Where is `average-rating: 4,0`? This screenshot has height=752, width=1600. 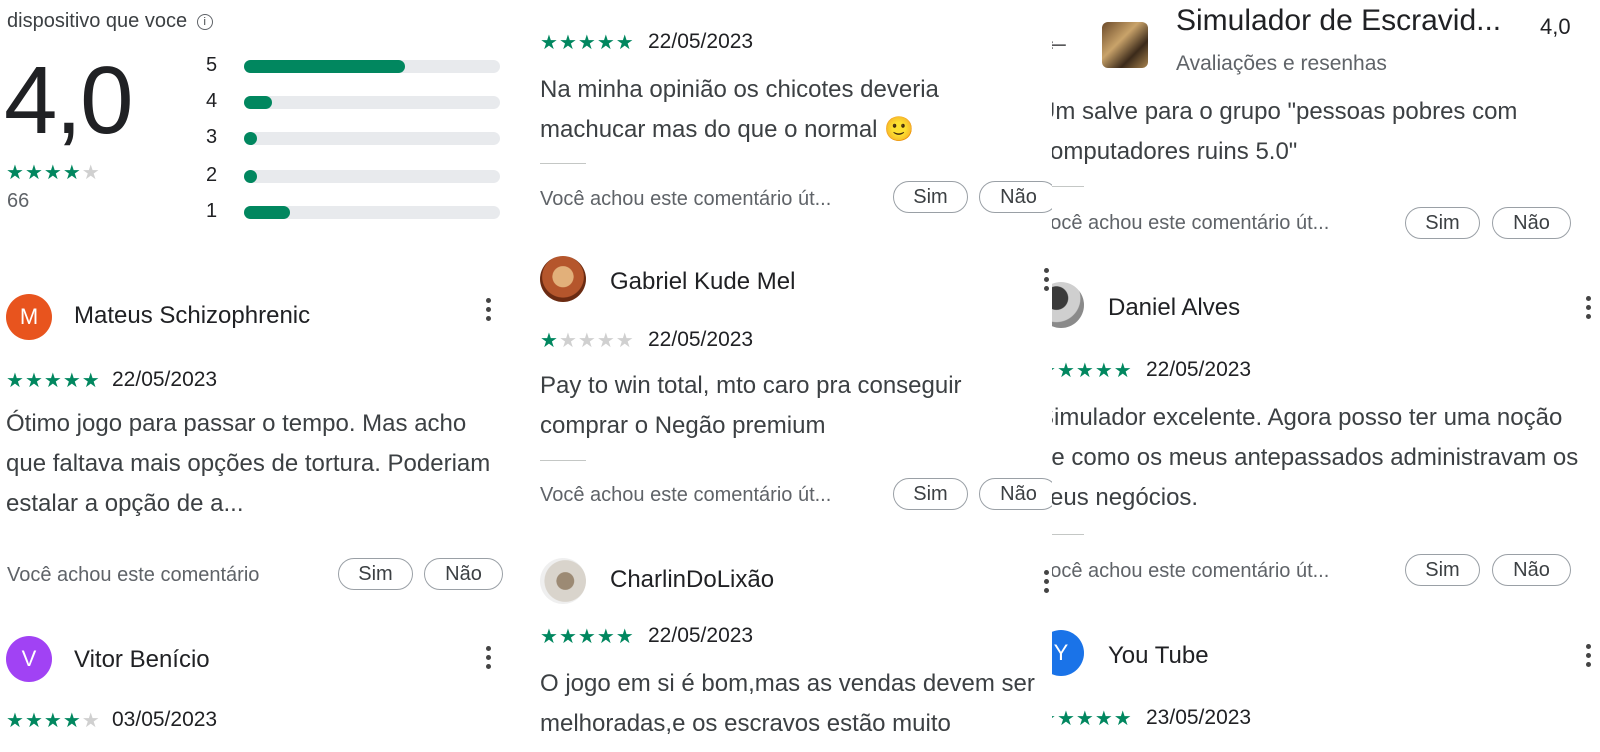
average-rating: 4,0 is located at coordinates (68, 100).